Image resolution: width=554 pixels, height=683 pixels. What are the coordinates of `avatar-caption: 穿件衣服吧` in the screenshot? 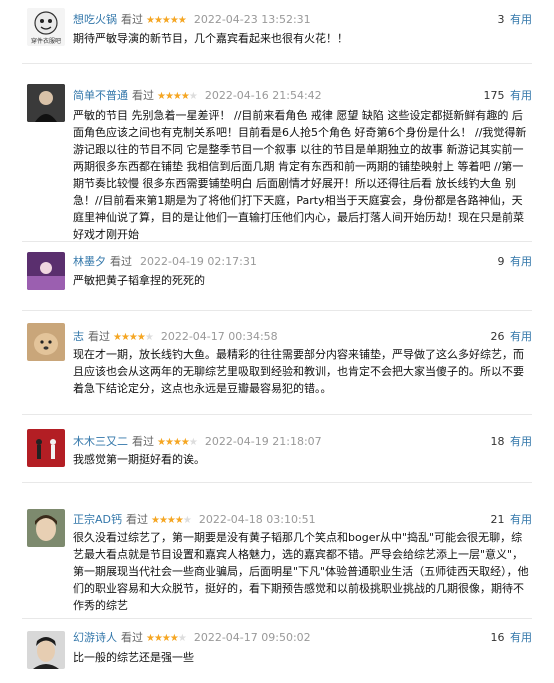 It's located at (45, 41).